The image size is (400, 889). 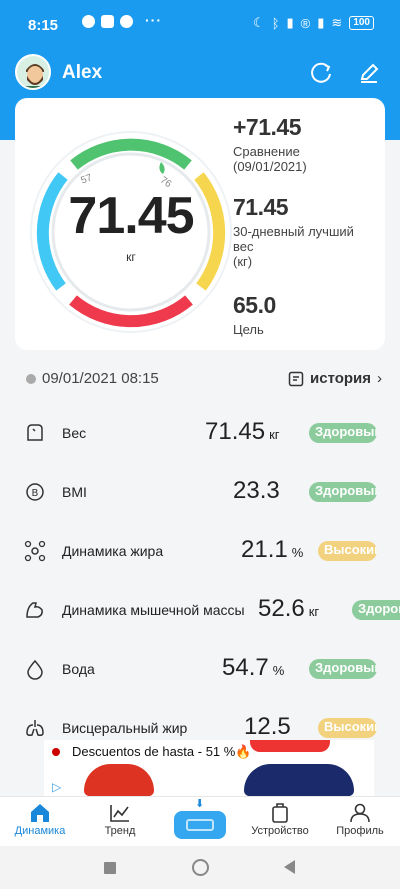 I want to click on goal-stat: 65.0 Цель, so click(x=308, y=314).